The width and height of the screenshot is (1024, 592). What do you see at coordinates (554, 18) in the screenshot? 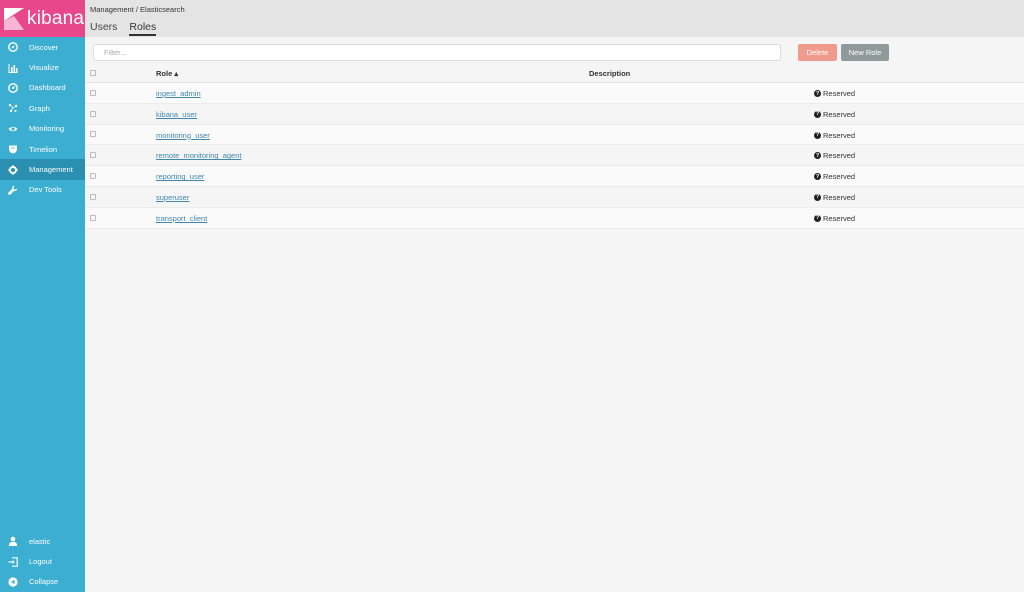
I see `management-header: Management / Elasticsearch Users Roles` at bounding box center [554, 18].